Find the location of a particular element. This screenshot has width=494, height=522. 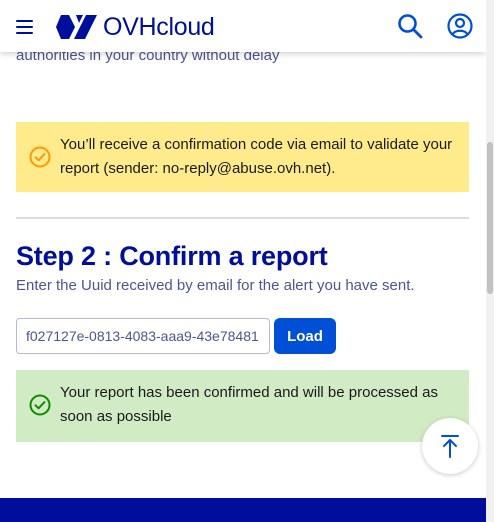

scrollbar-thumb is located at coordinates (490, 218).